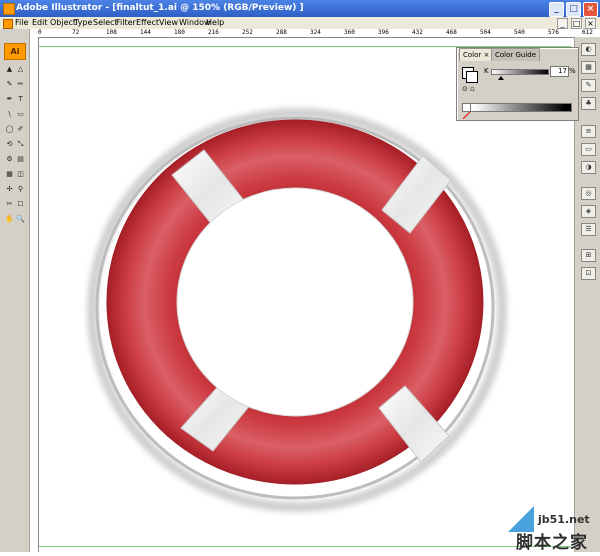 This screenshot has width=600, height=556. What do you see at coordinates (468, 89) in the screenshot?
I see `out-of-gamut-icon: ⊙ ▫` at bounding box center [468, 89].